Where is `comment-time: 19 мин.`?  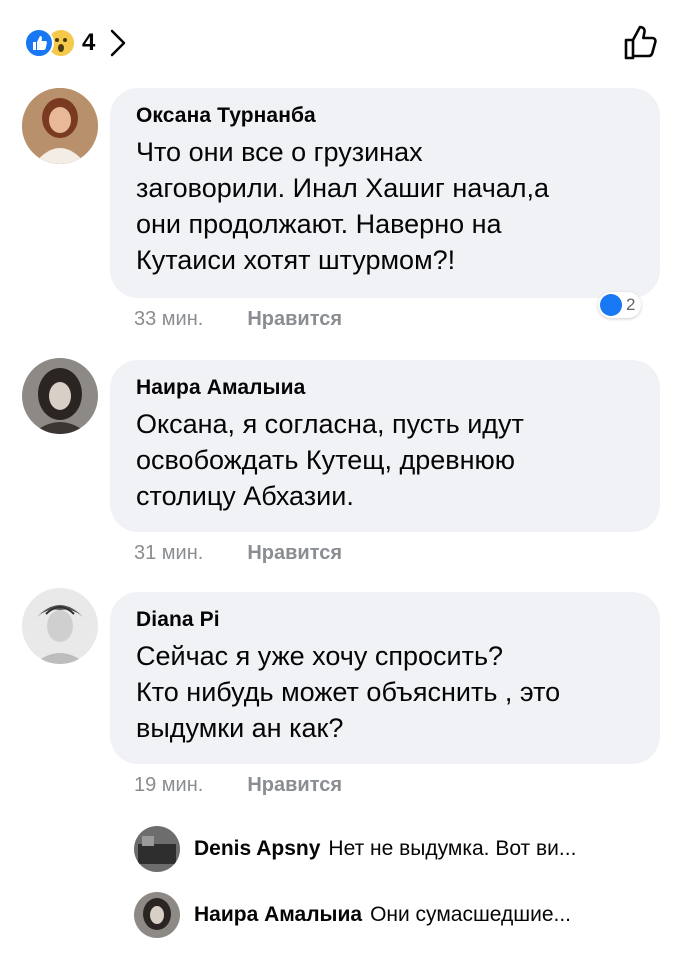
comment-time: 19 мин. is located at coordinates (168, 785).